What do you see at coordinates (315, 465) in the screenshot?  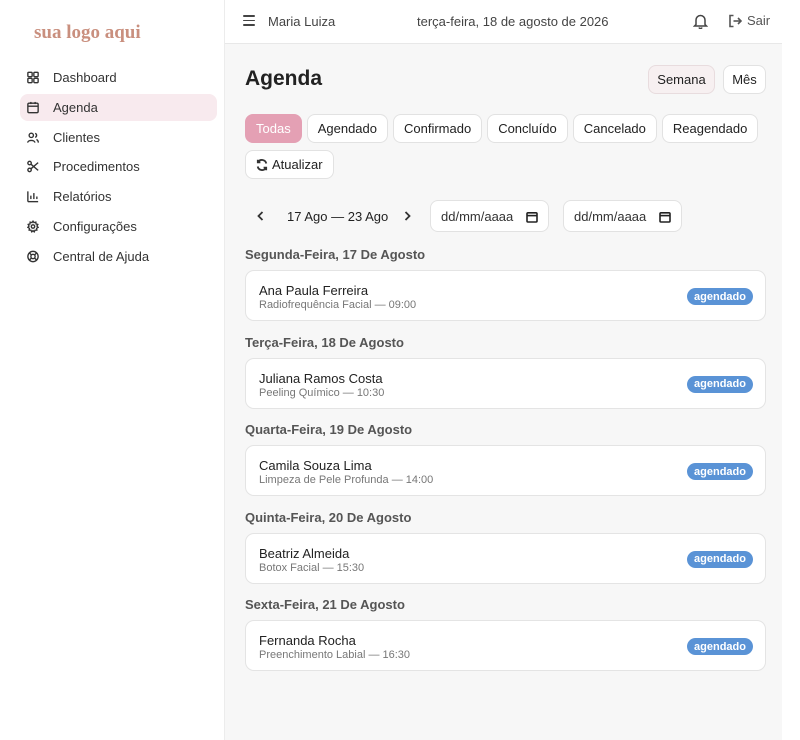 I see `client-name: Camila Souza Lima` at bounding box center [315, 465].